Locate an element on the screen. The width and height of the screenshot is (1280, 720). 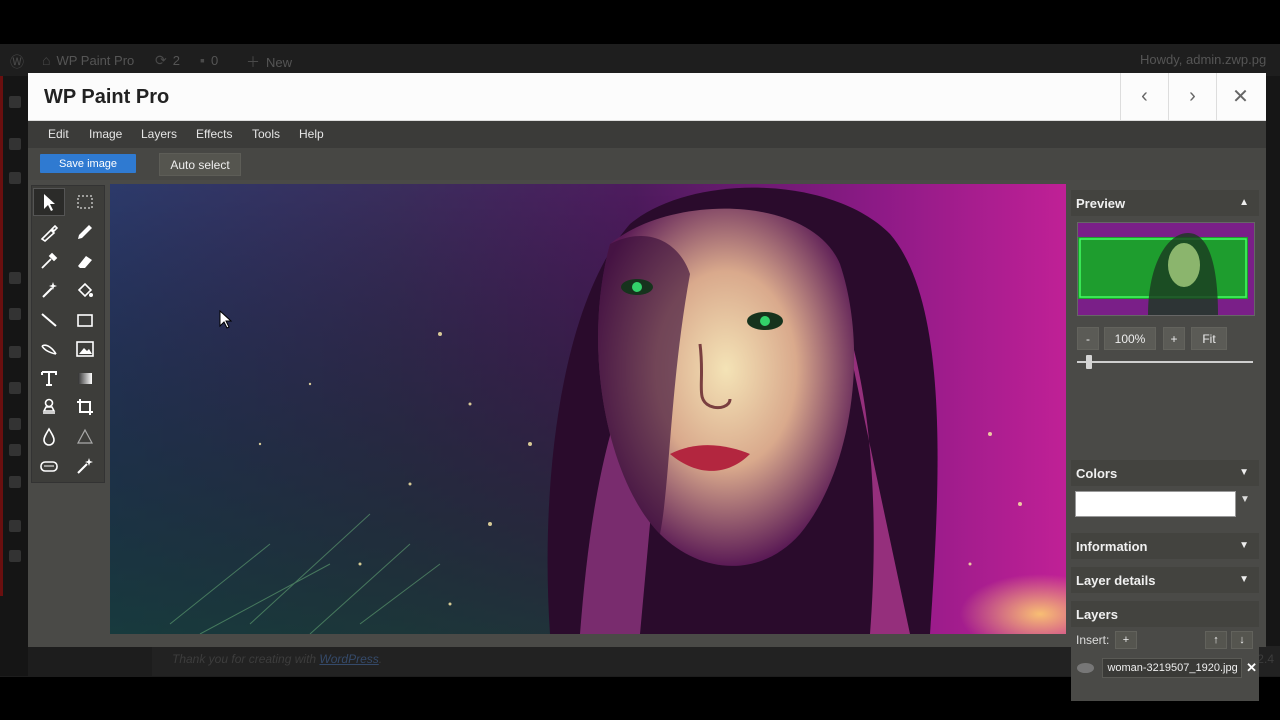
sidebar-accent is located at coordinates (1, 336).